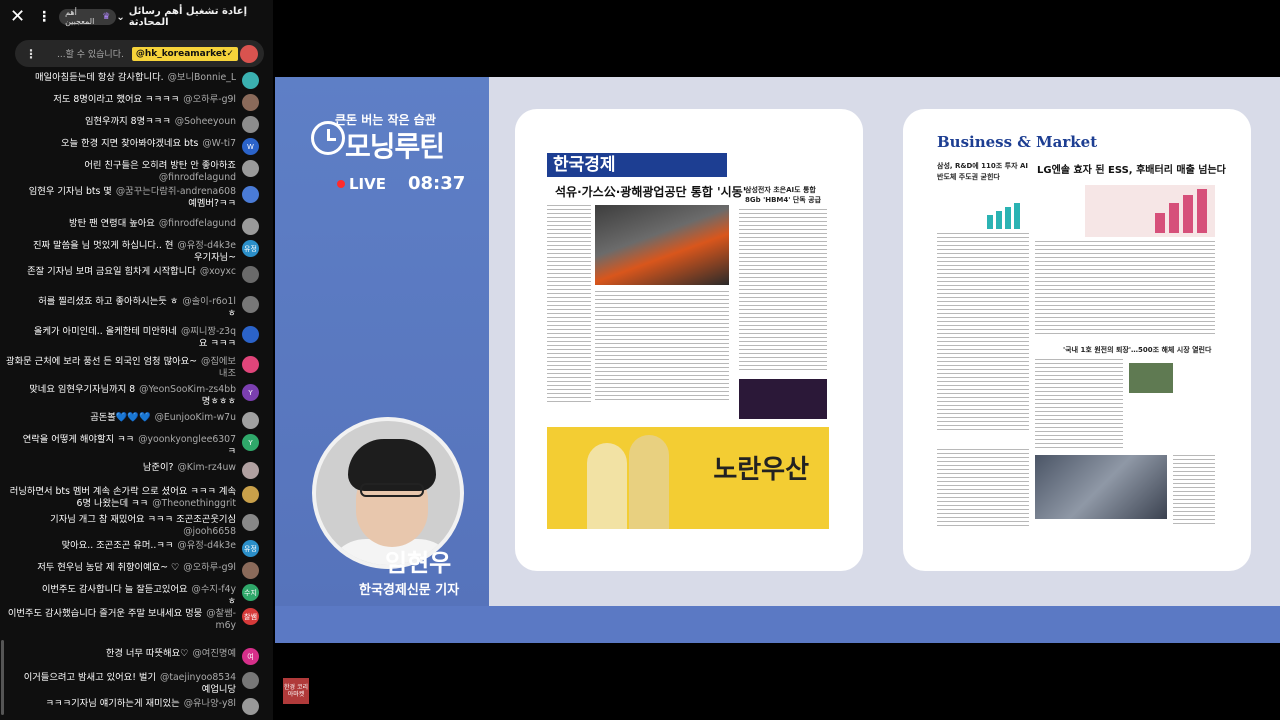 The height and width of the screenshot is (720, 1280). Describe the element at coordinates (1017, 142) in the screenshot. I see `section-title: Business & Market` at that location.